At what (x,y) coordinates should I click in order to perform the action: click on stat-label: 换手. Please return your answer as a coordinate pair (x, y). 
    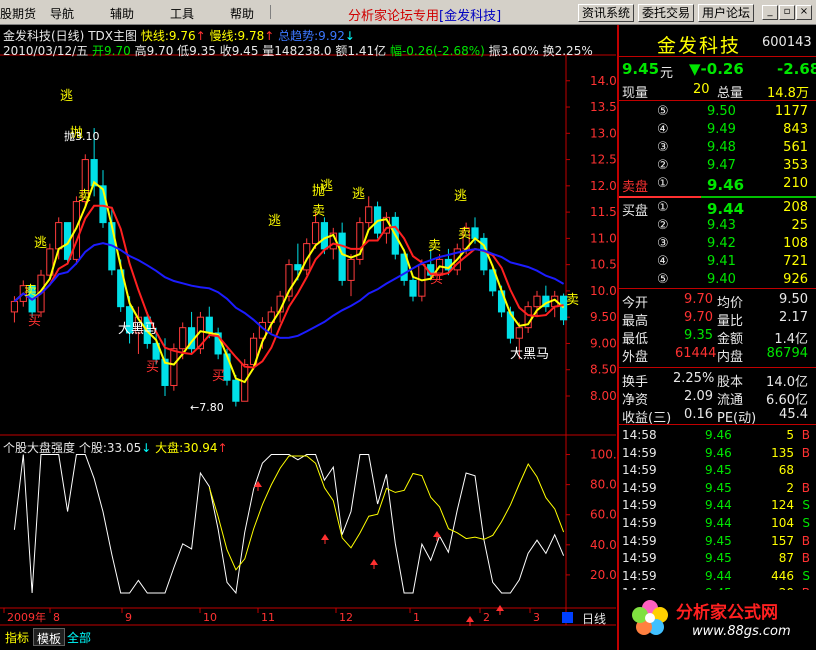
    Looking at the image, I should click on (635, 382).